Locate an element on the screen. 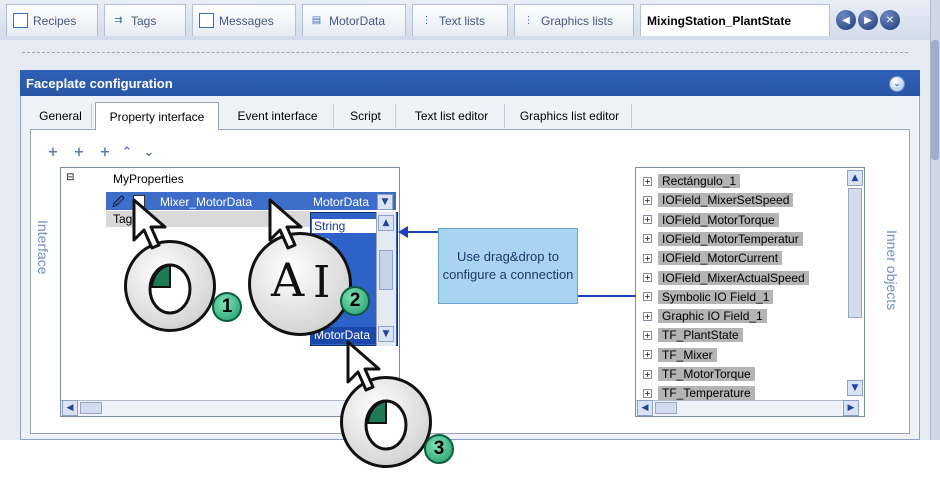 The height and width of the screenshot is (480, 940). inner-object-item: + IOField_MotorTemperatur is located at coordinates (723, 239).